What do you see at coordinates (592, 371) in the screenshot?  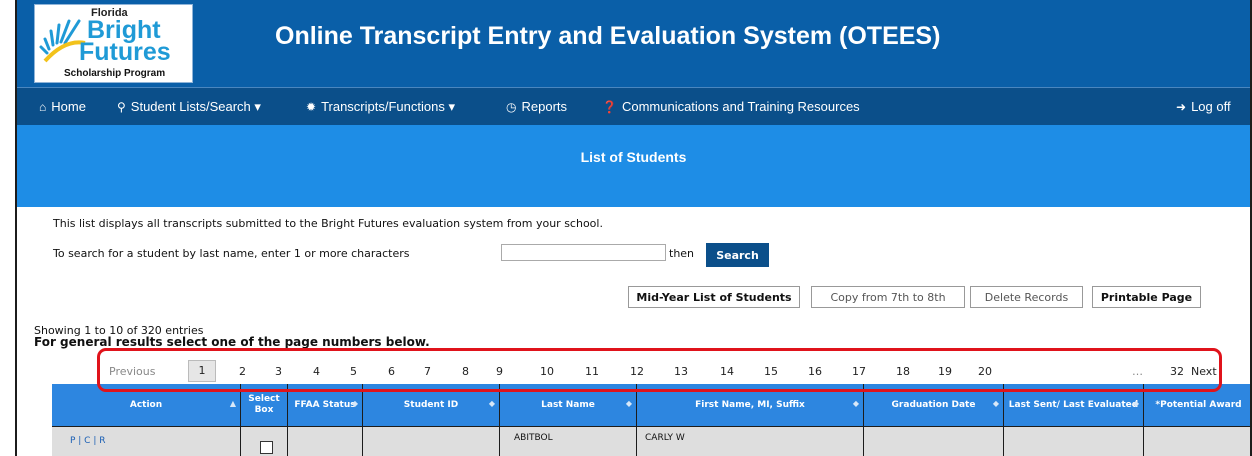 I see `page-11: 11` at bounding box center [592, 371].